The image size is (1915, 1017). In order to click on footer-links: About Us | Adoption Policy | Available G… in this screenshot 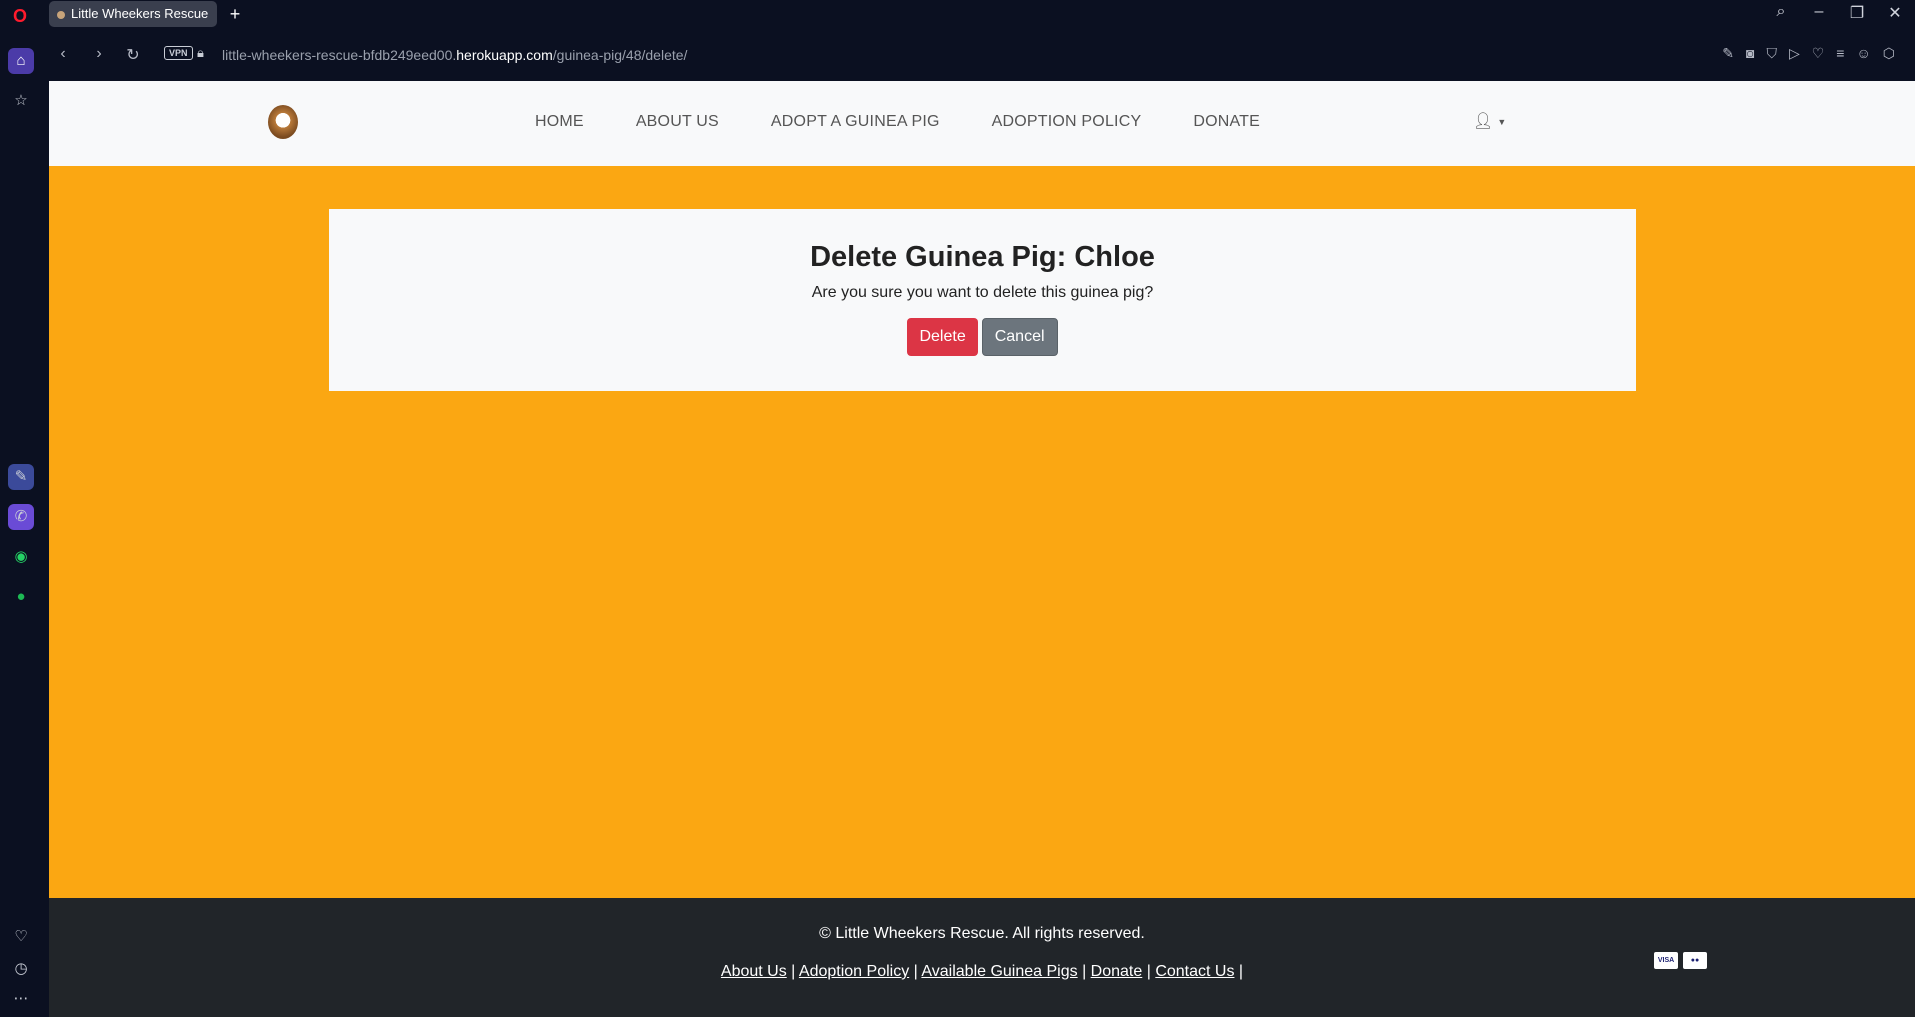, I will do `click(982, 971)`.